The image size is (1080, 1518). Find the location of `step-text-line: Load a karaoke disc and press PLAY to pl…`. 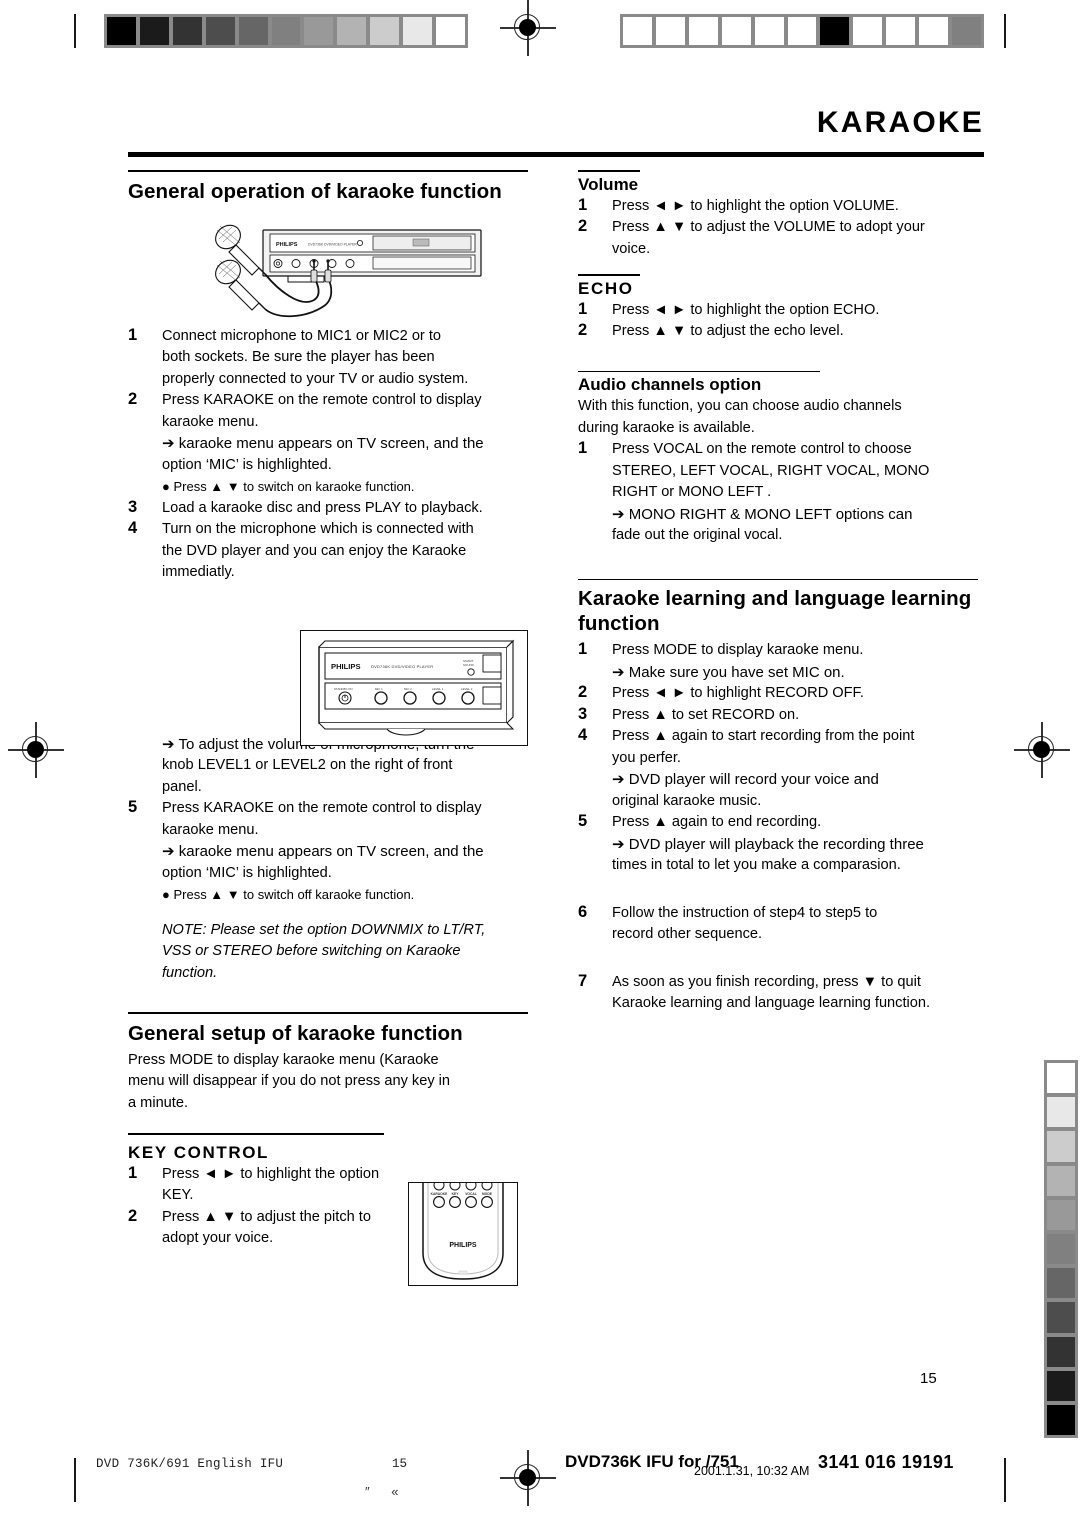

step-text-line: Load a karaoke disc and press PLAY to pl… is located at coordinates (322, 507).